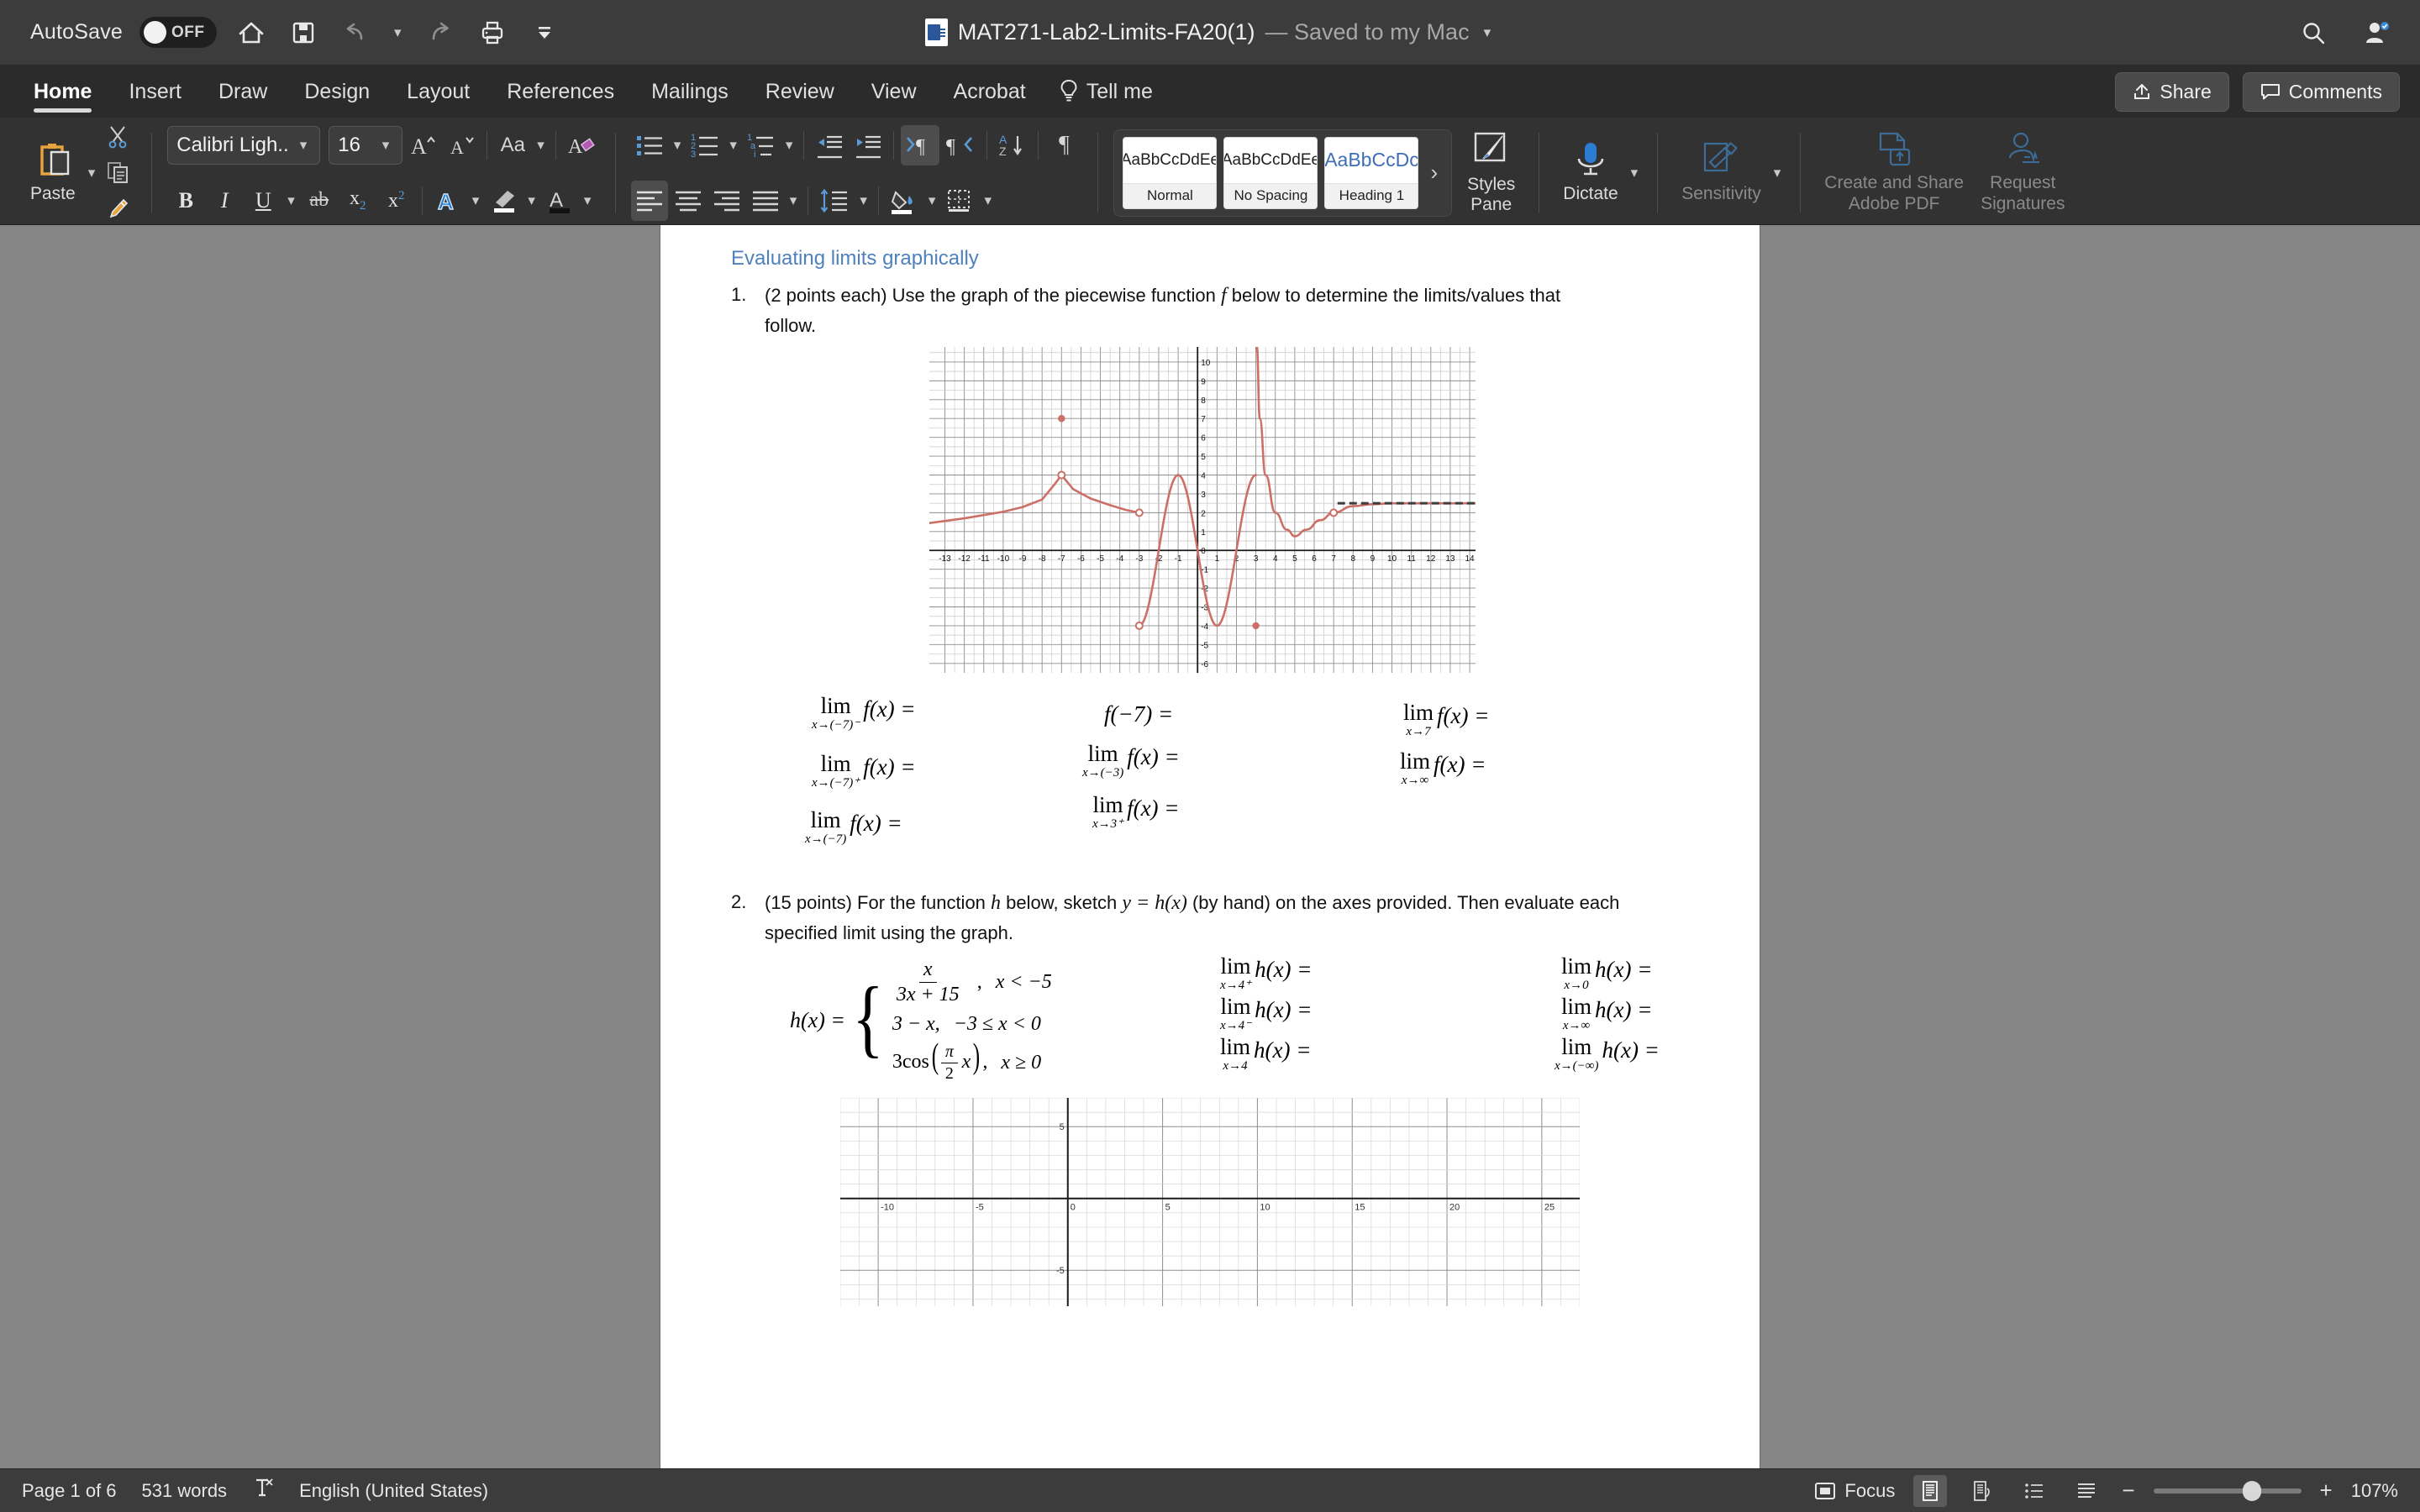 This screenshot has height=1512, width=2420. I want to click on rtl-text-direction-button: ¶, so click(961, 145).